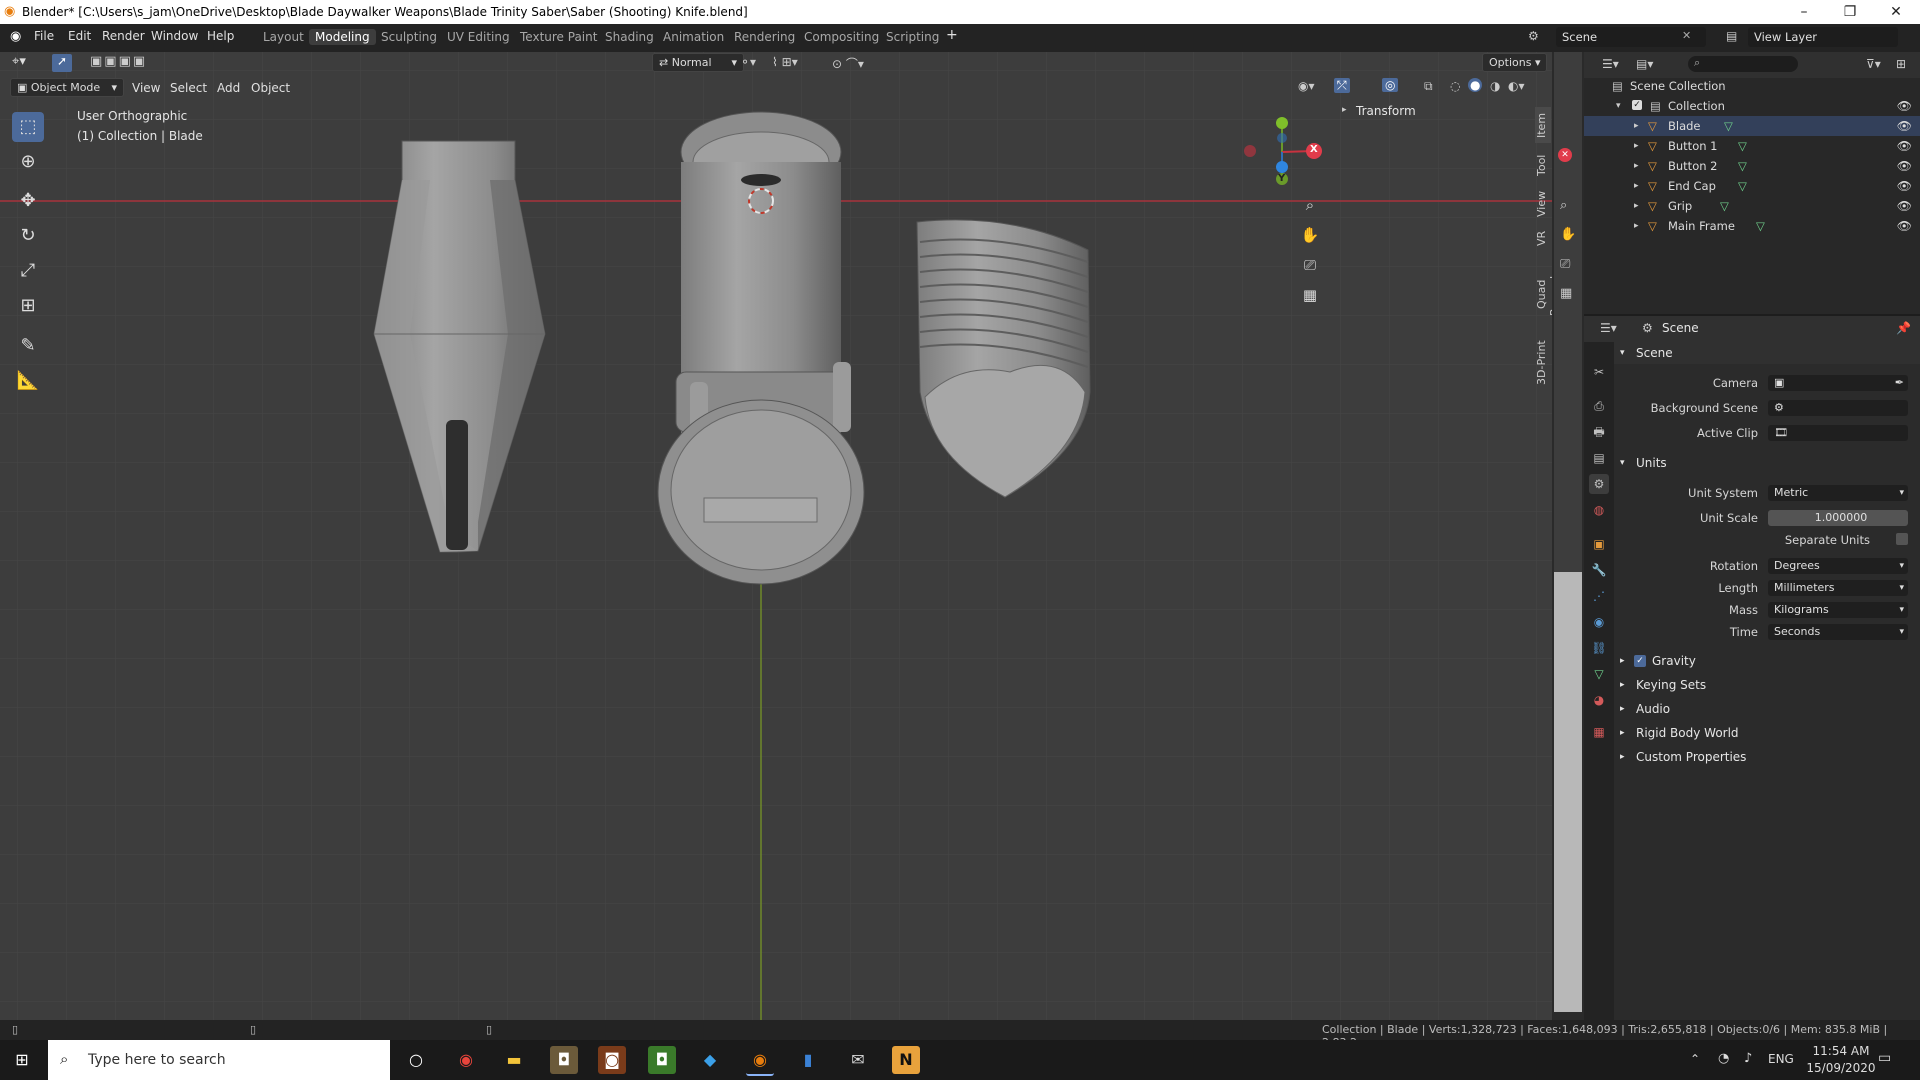 Image resolution: width=1920 pixels, height=1080 pixels. I want to click on side-tab-tool: Tool, so click(1543, 165).